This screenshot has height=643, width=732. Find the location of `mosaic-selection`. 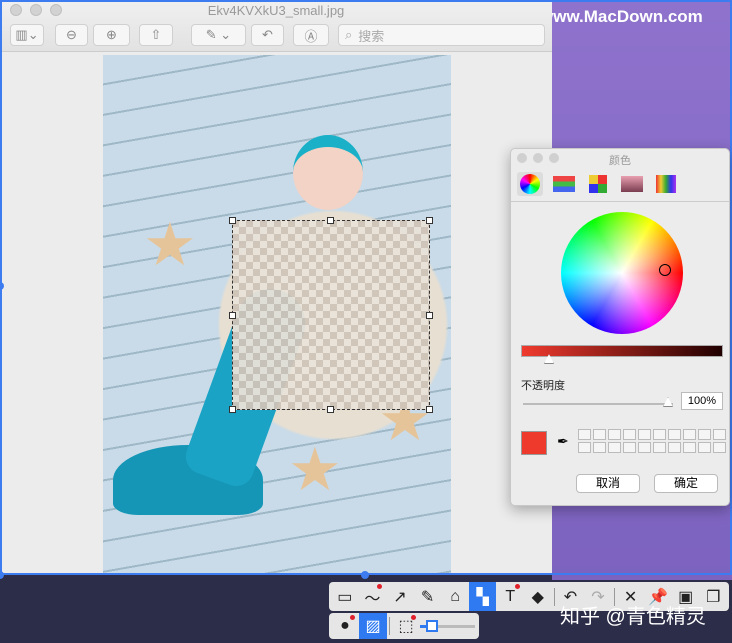

mosaic-selection is located at coordinates (331, 315).